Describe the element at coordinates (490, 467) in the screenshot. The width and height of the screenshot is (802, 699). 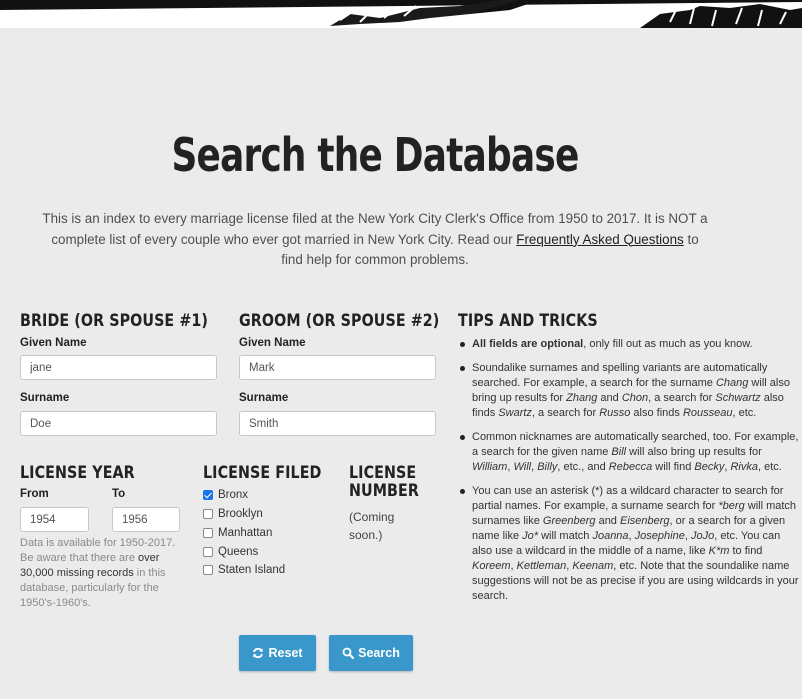
I see `tip-example: William` at that location.